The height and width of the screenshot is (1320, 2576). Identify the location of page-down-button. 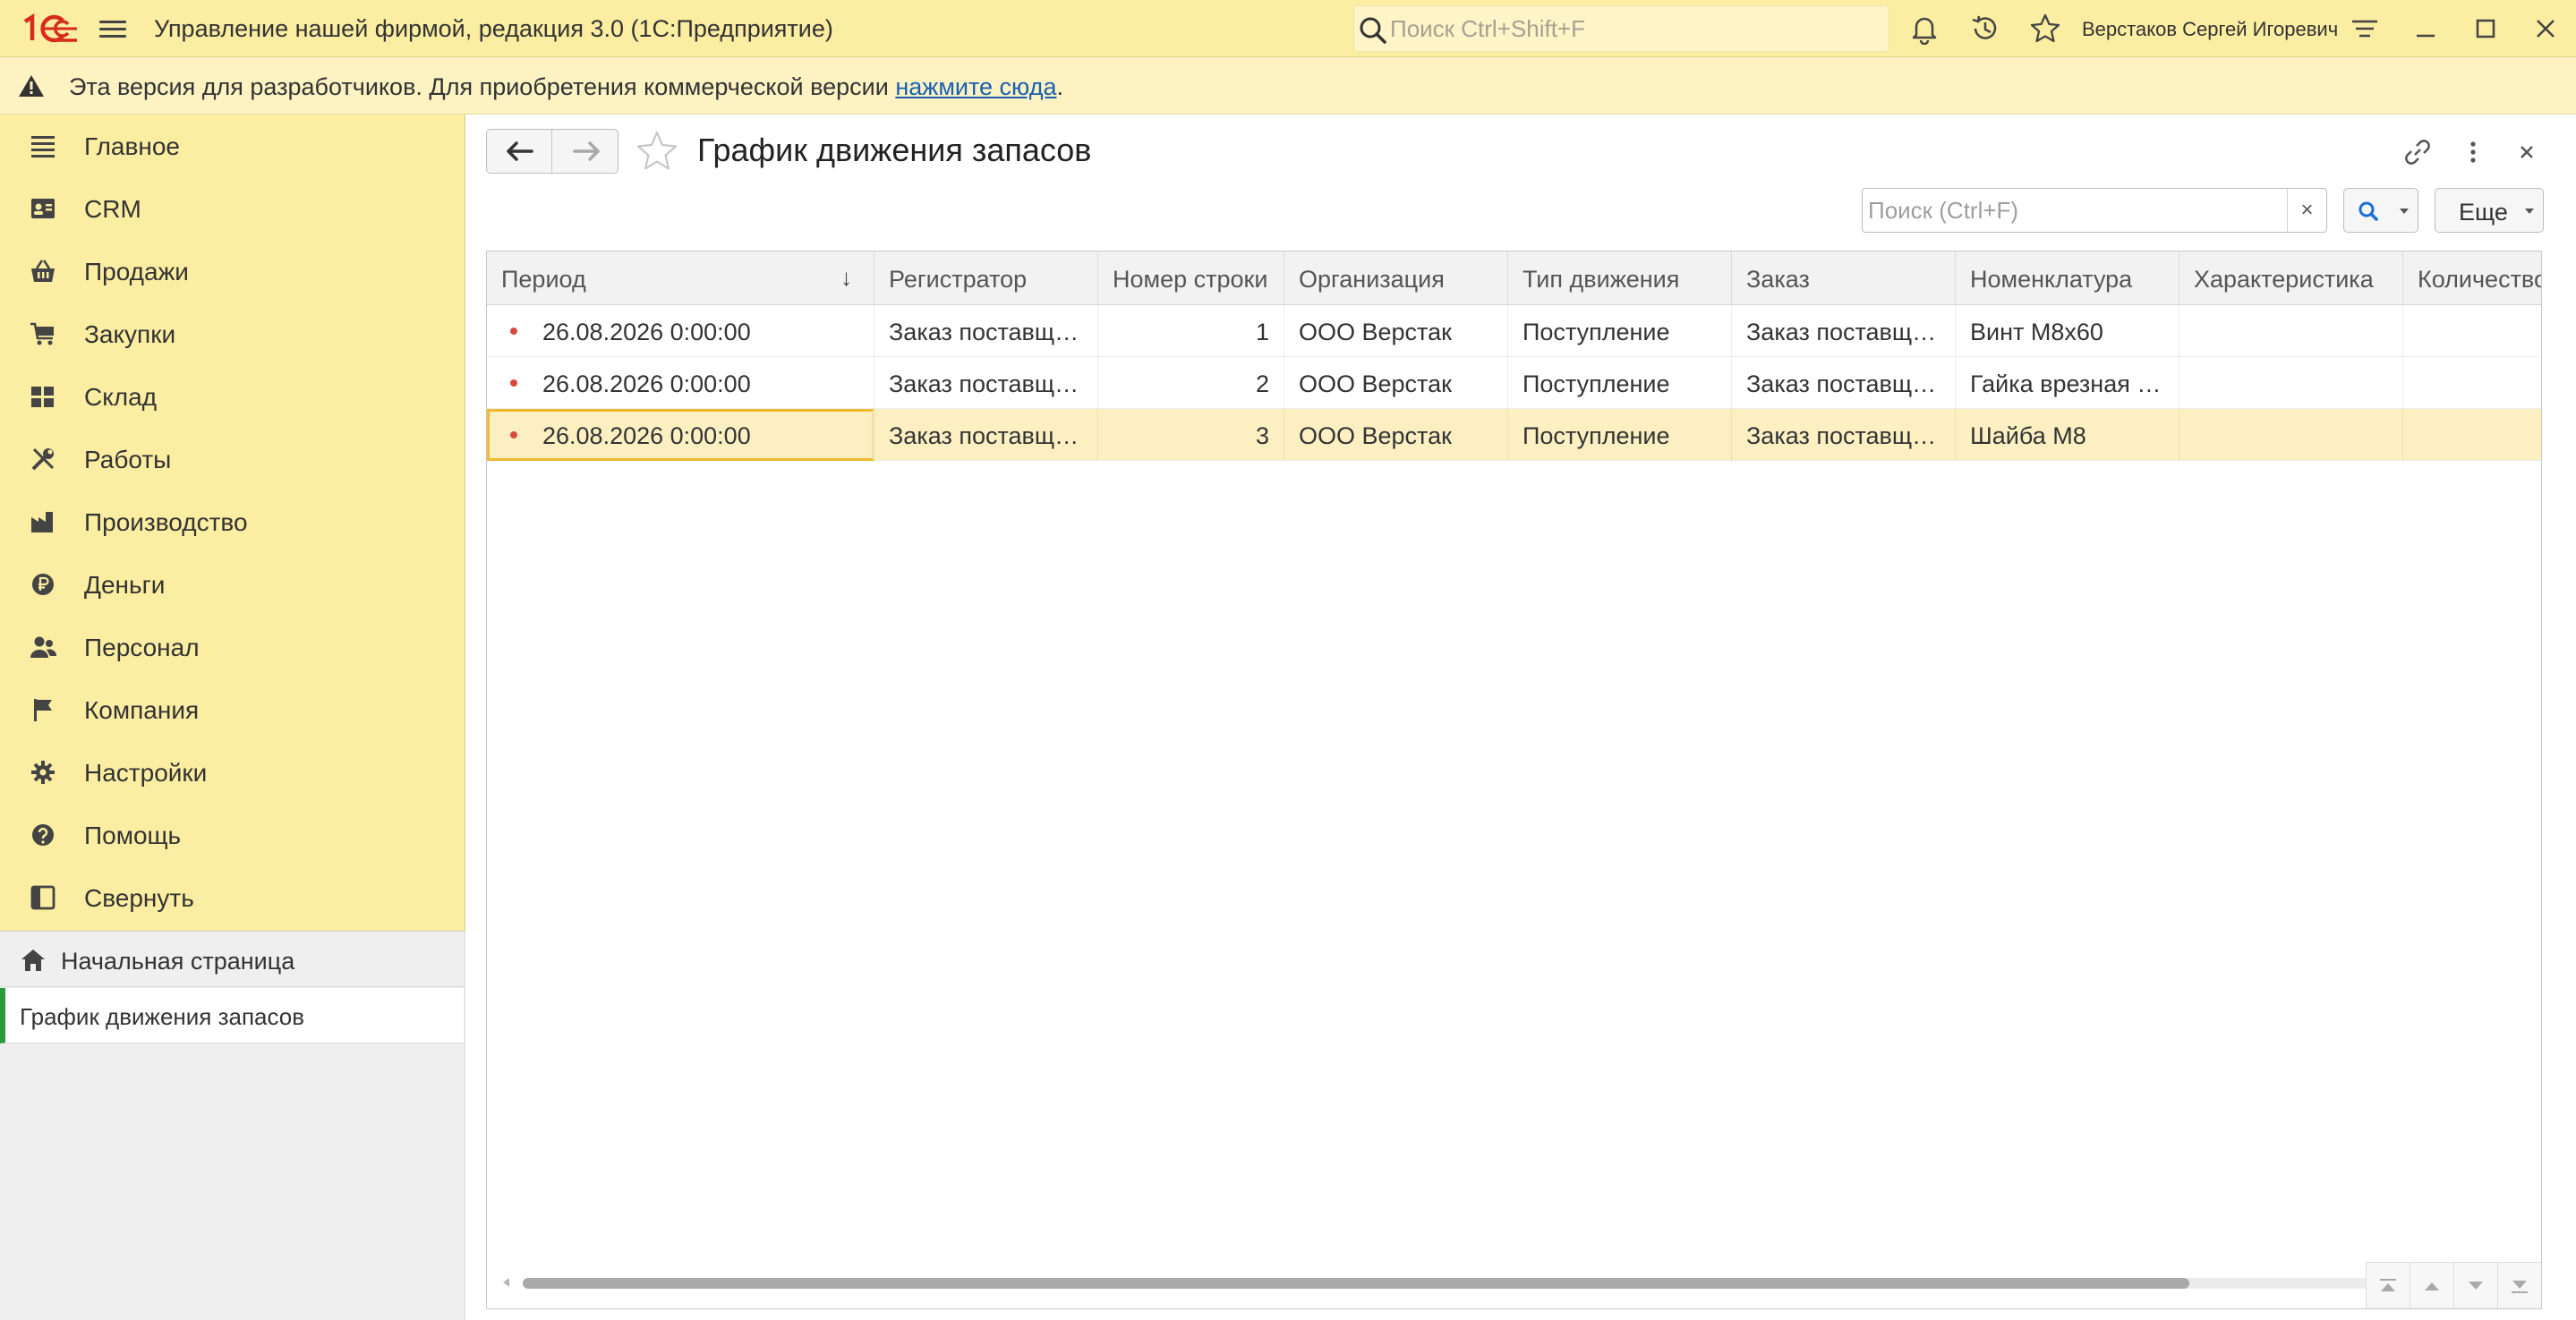
(2475, 1285).